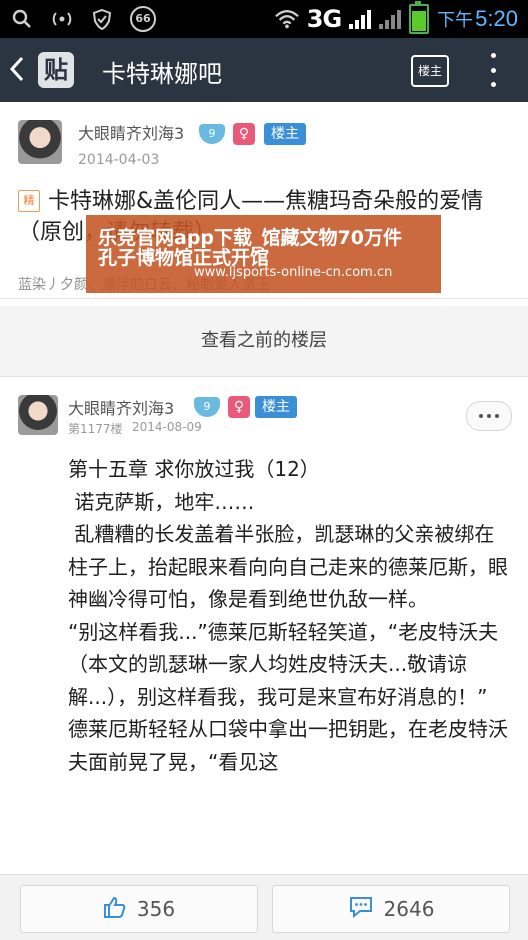  I want to click on wifi-signal-icon, so click(62, 19).